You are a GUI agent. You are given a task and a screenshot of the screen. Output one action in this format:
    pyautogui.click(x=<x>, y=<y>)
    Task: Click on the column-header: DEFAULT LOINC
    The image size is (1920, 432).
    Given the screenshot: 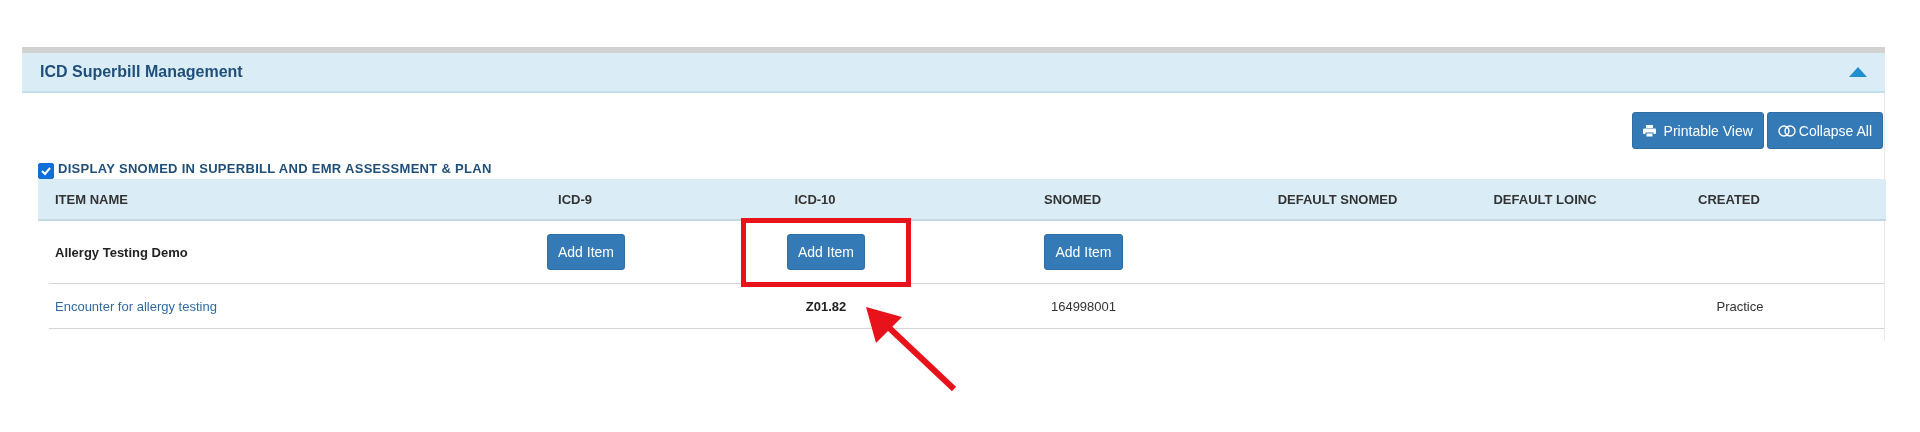 What is the action you would take?
    pyautogui.click(x=1545, y=199)
    